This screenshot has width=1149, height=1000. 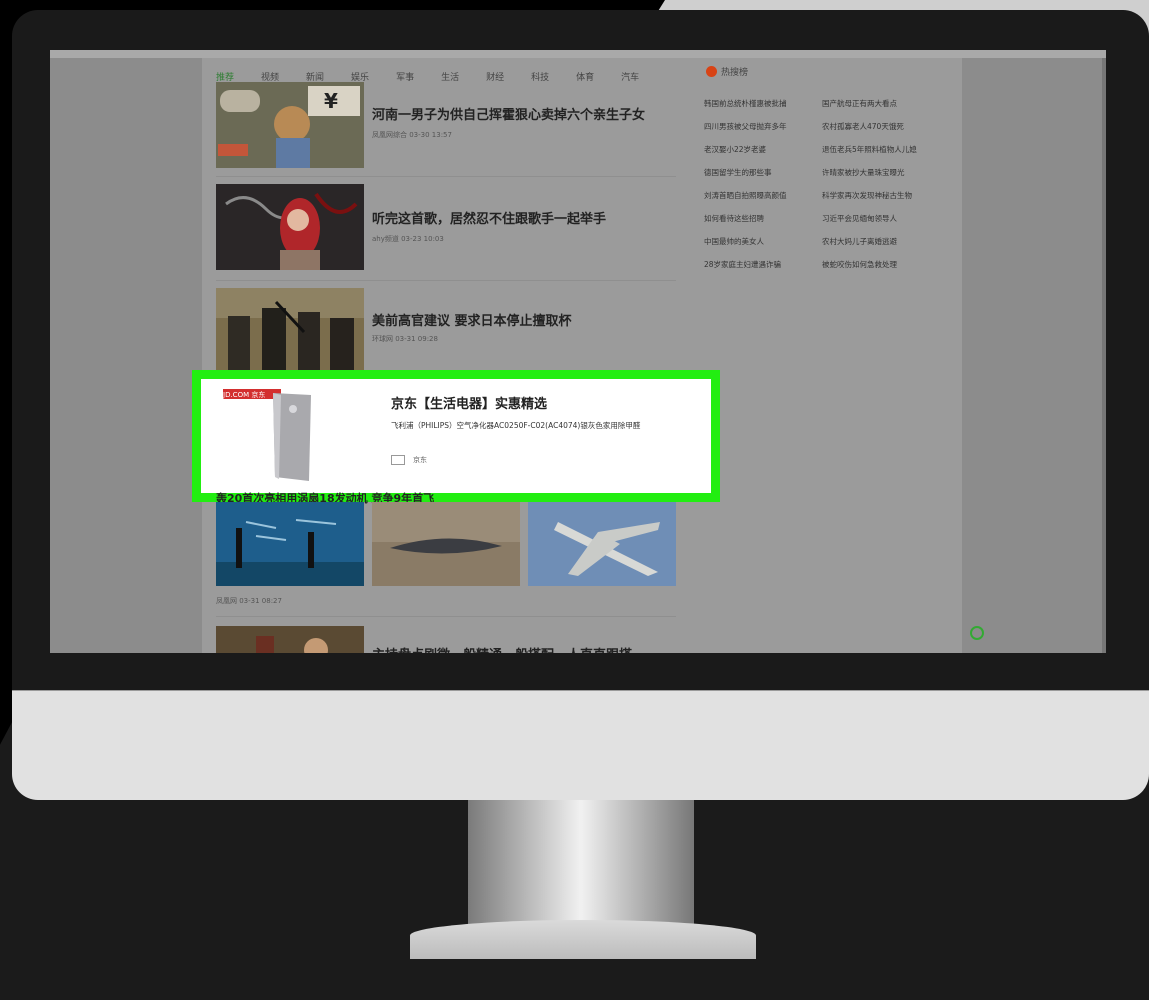 I want to click on news-title: 美前高官建议 要求日本停止擅取杯, so click(x=472, y=319).